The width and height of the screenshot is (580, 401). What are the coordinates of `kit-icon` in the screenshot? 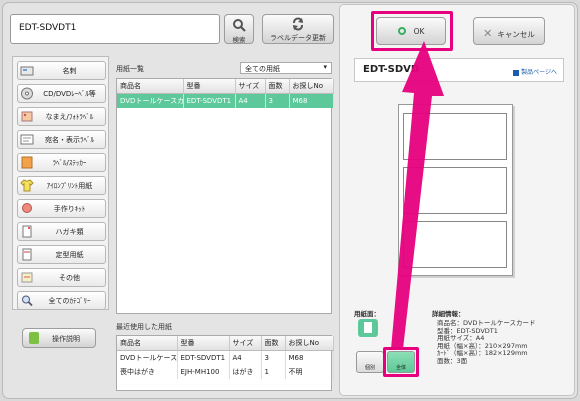 It's located at (27, 208).